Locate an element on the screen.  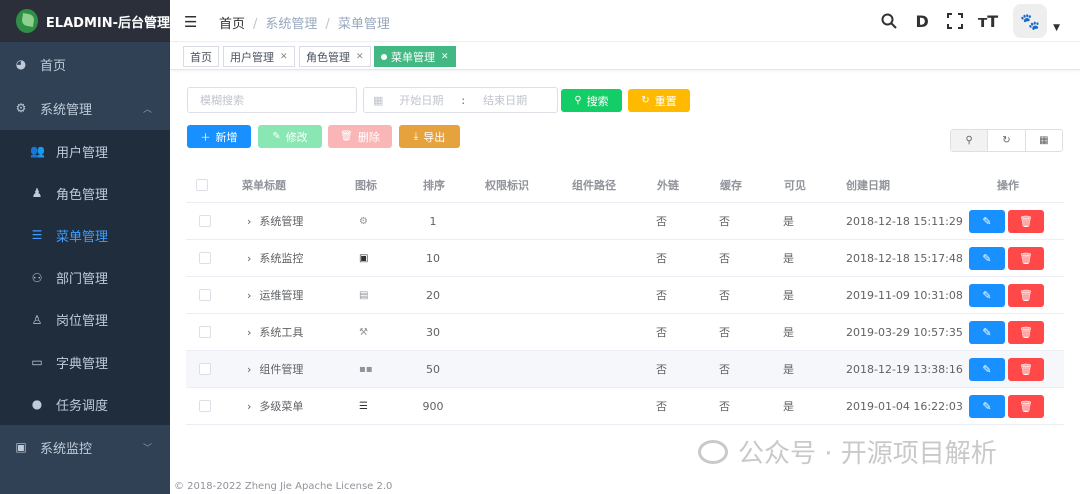
menu-title-cell: › 运维管理 is located at coordinates (275, 295).